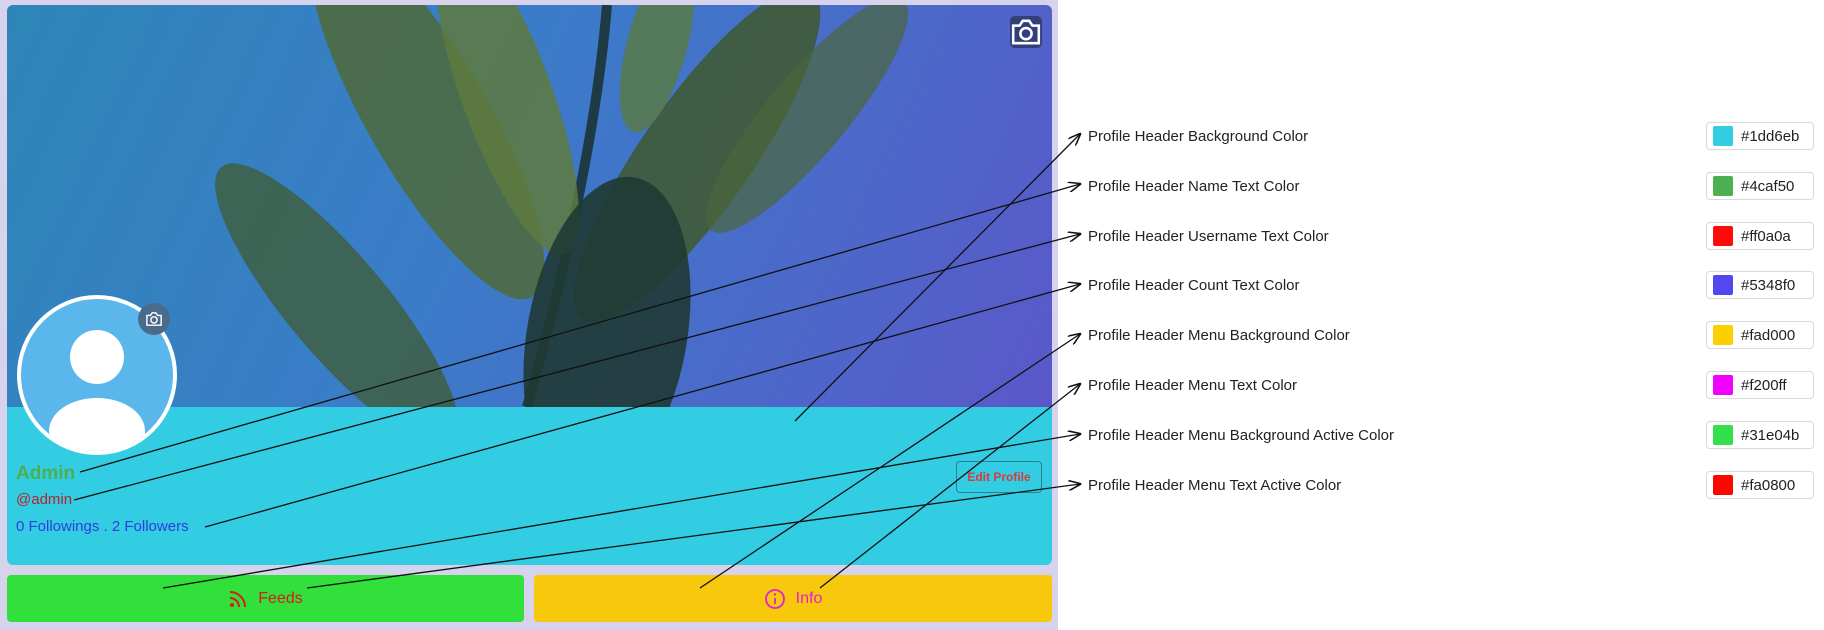 Image resolution: width=1824 pixels, height=630 pixels. What do you see at coordinates (999, 477) in the screenshot?
I see `edit-profile-button: Edit Profile` at bounding box center [999, 477].